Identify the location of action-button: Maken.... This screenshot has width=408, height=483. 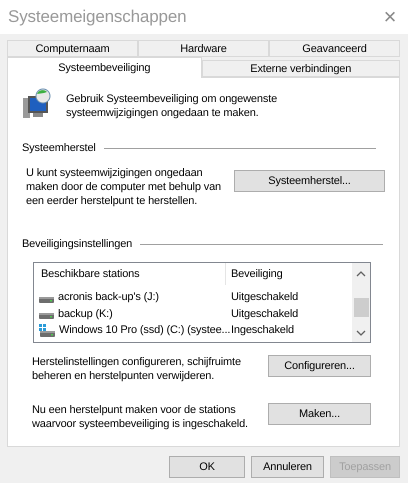
(319, 414).